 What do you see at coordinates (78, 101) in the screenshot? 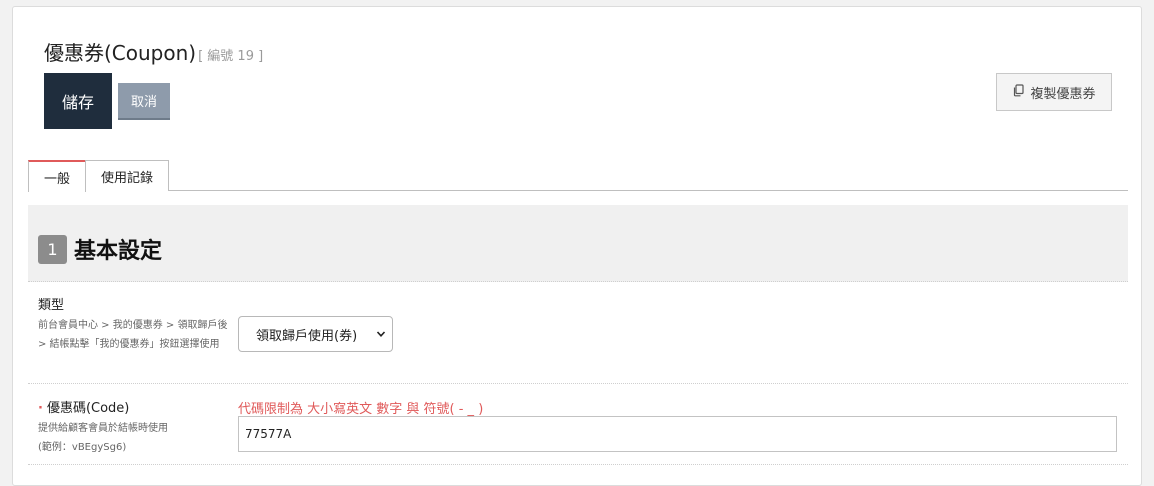
I see `save-button: 儲存` at bounding box center [78, 101].